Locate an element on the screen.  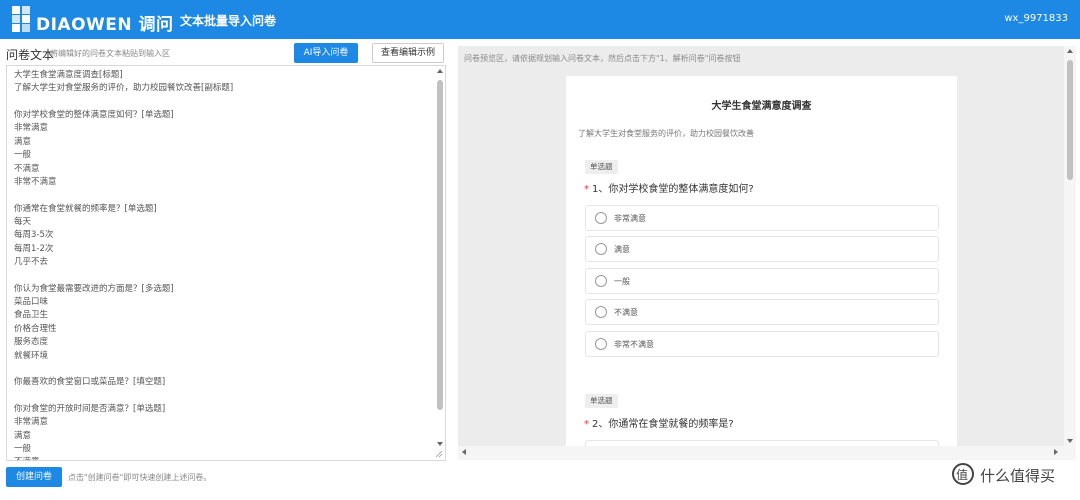
ai-import-button: AI导入问卷 is located at coordinates (326, 53).